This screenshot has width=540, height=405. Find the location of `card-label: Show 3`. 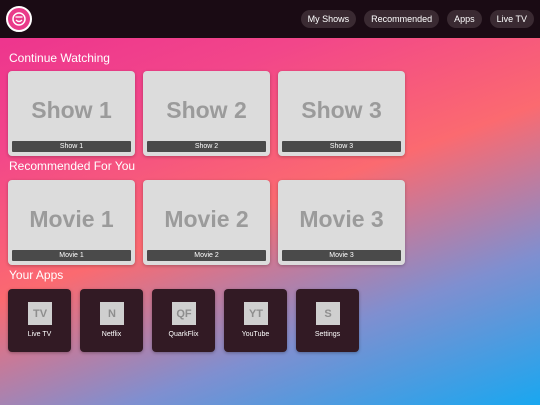

card-label: Show 3 is located at coordinates (341, 146).